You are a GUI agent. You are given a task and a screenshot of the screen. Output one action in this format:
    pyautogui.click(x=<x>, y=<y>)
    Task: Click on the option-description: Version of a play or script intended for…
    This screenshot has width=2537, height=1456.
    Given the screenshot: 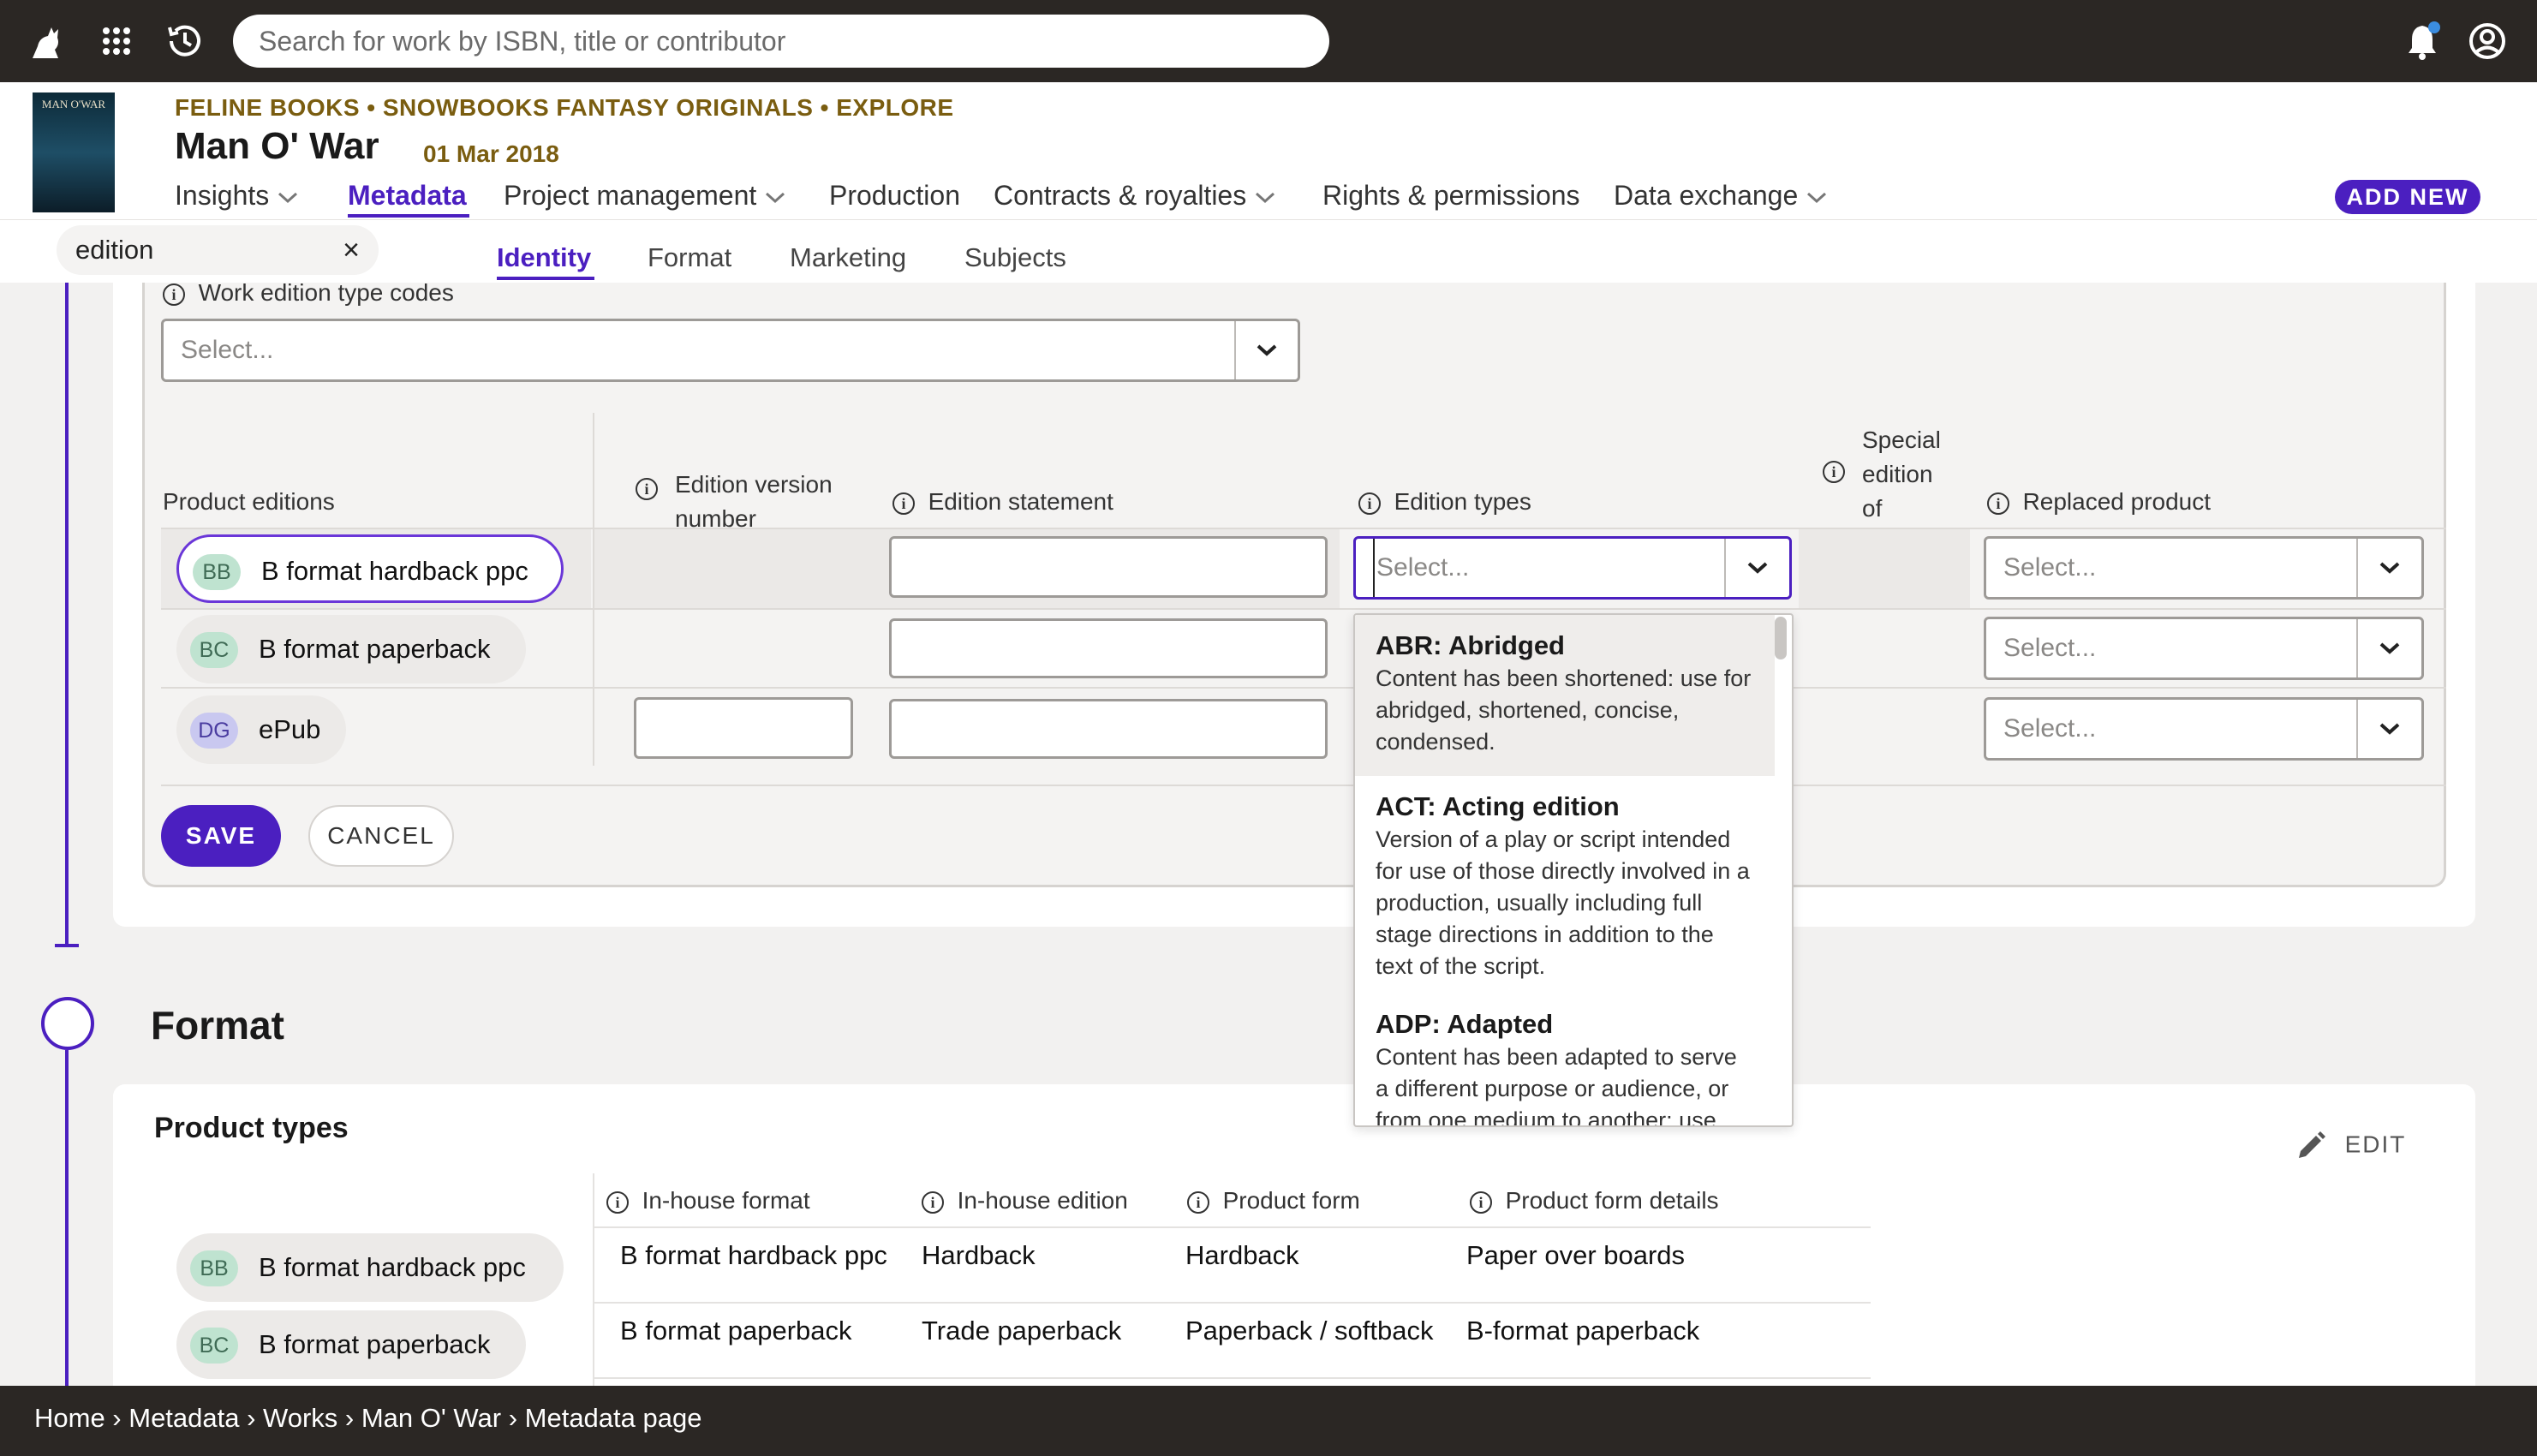 What is the action you would take?
    pyautogui.click(x=1563, y=903)
    